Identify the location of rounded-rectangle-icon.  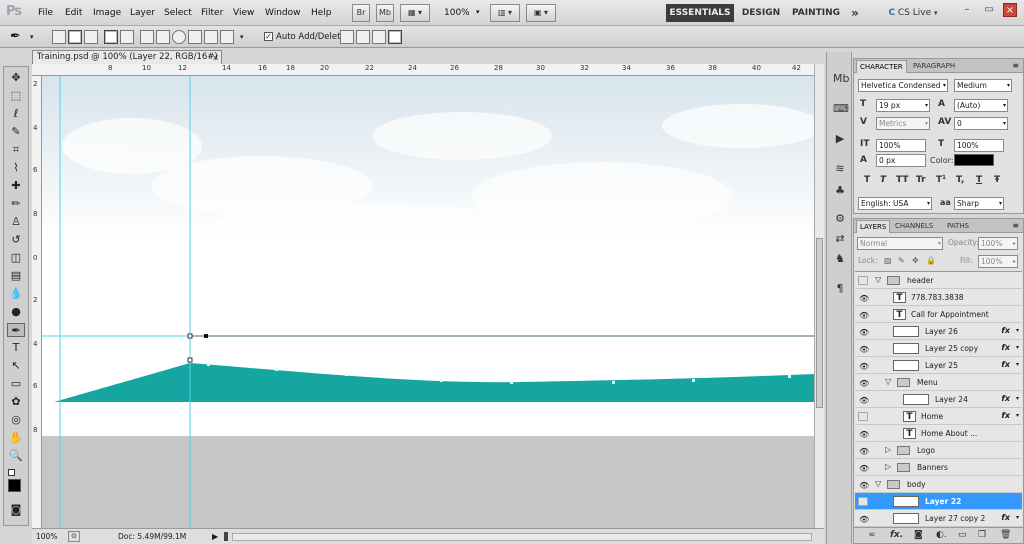
(163, 37).